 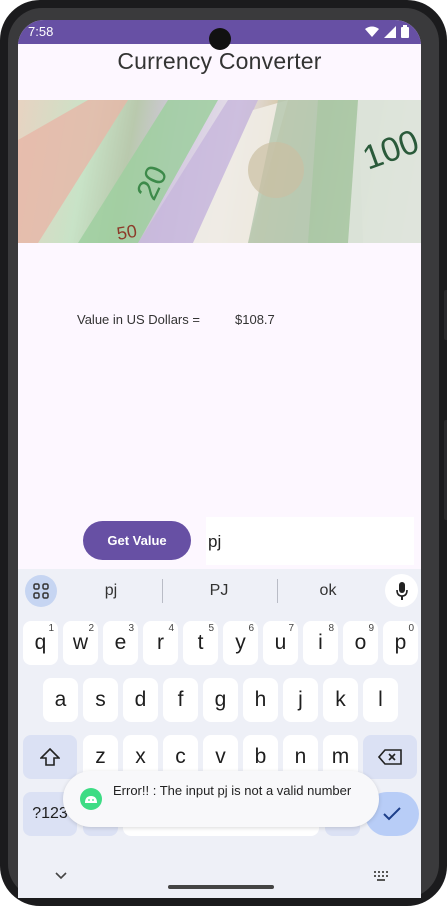 I want to click on key-label: o, so click(x=360, y=642).